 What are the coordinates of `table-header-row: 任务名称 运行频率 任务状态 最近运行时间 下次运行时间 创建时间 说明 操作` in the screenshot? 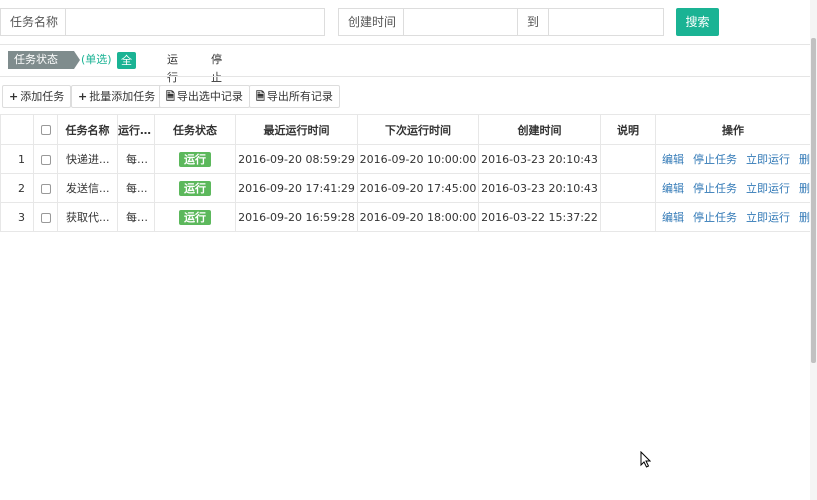 It's located at (405, 129).